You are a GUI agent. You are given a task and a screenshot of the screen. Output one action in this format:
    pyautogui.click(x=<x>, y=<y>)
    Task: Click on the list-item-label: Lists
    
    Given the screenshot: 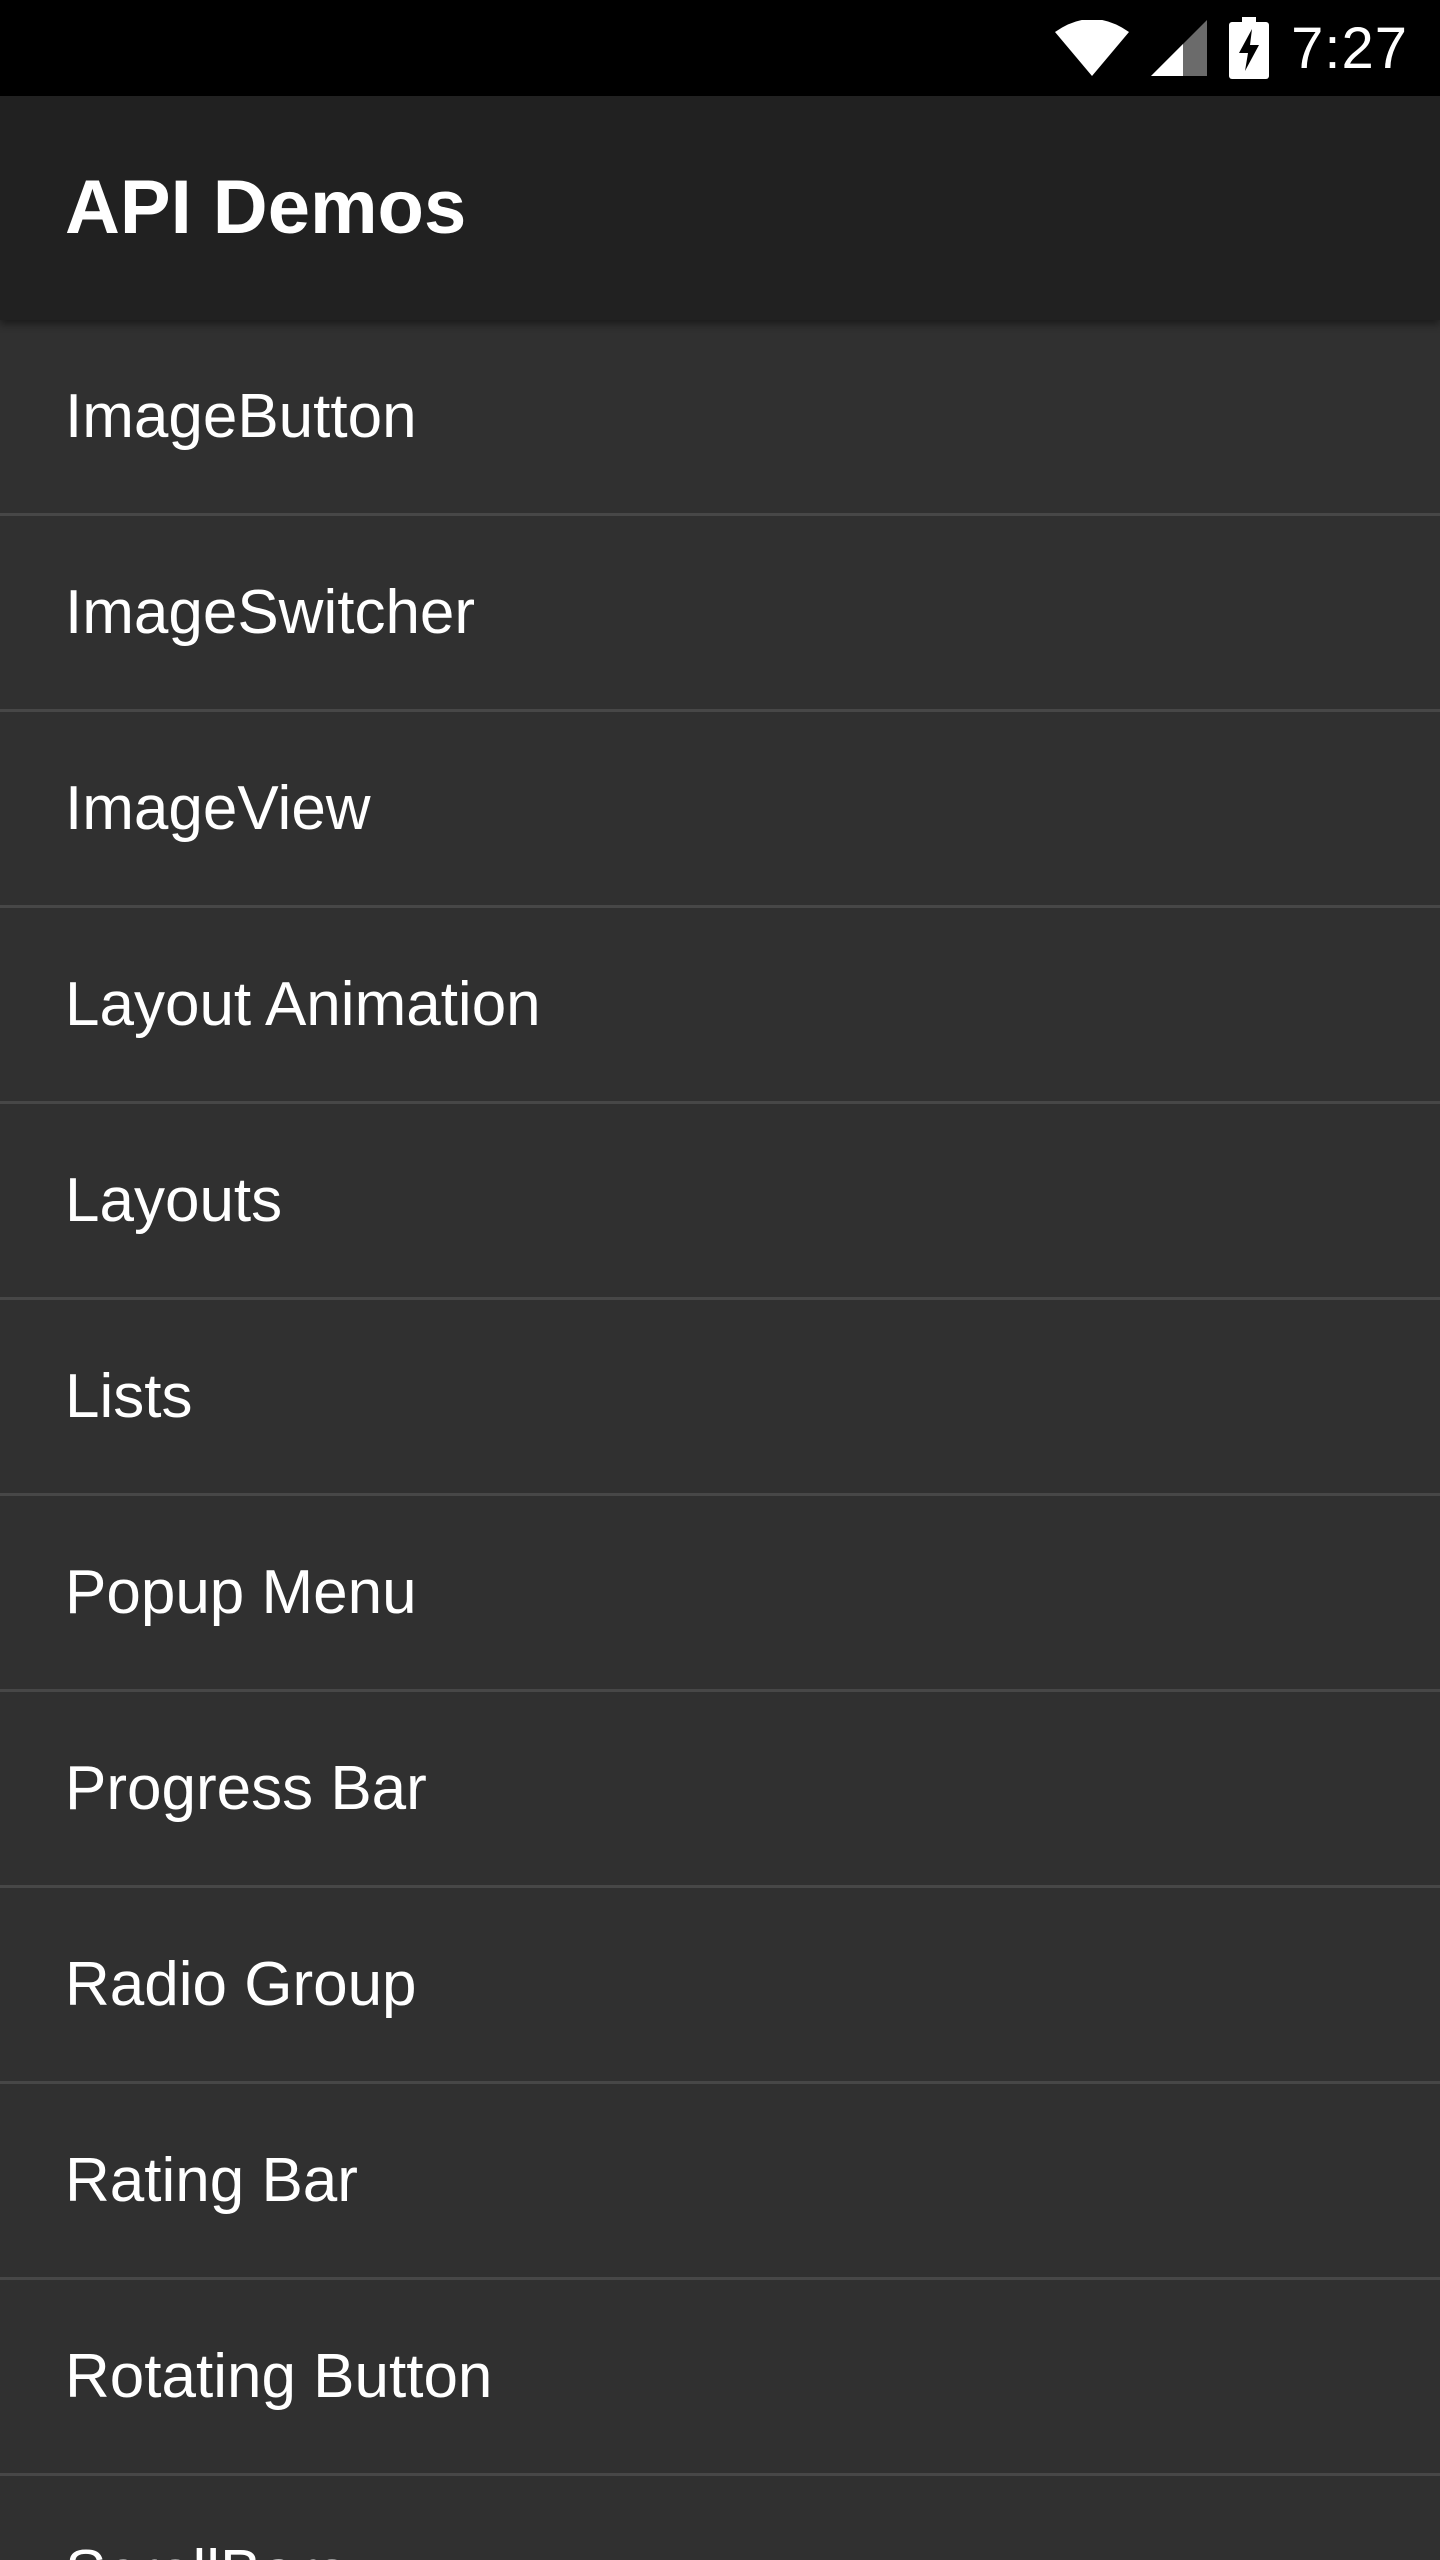 What is the action you would take?
    pyautogui.click(x=129, y=1396)
    